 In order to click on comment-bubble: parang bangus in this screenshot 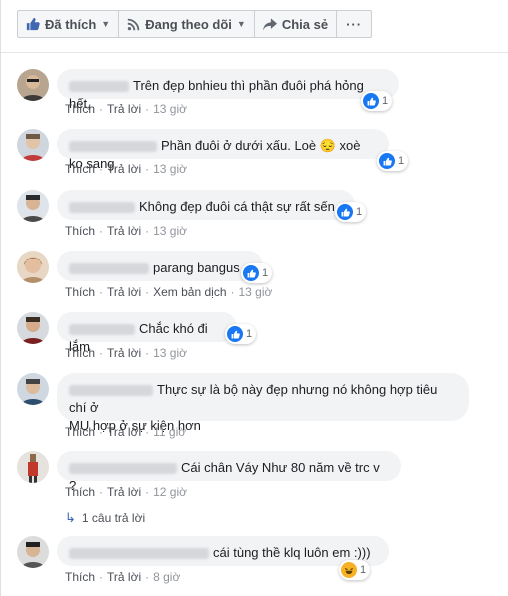, I will do `click(160, 266)`.